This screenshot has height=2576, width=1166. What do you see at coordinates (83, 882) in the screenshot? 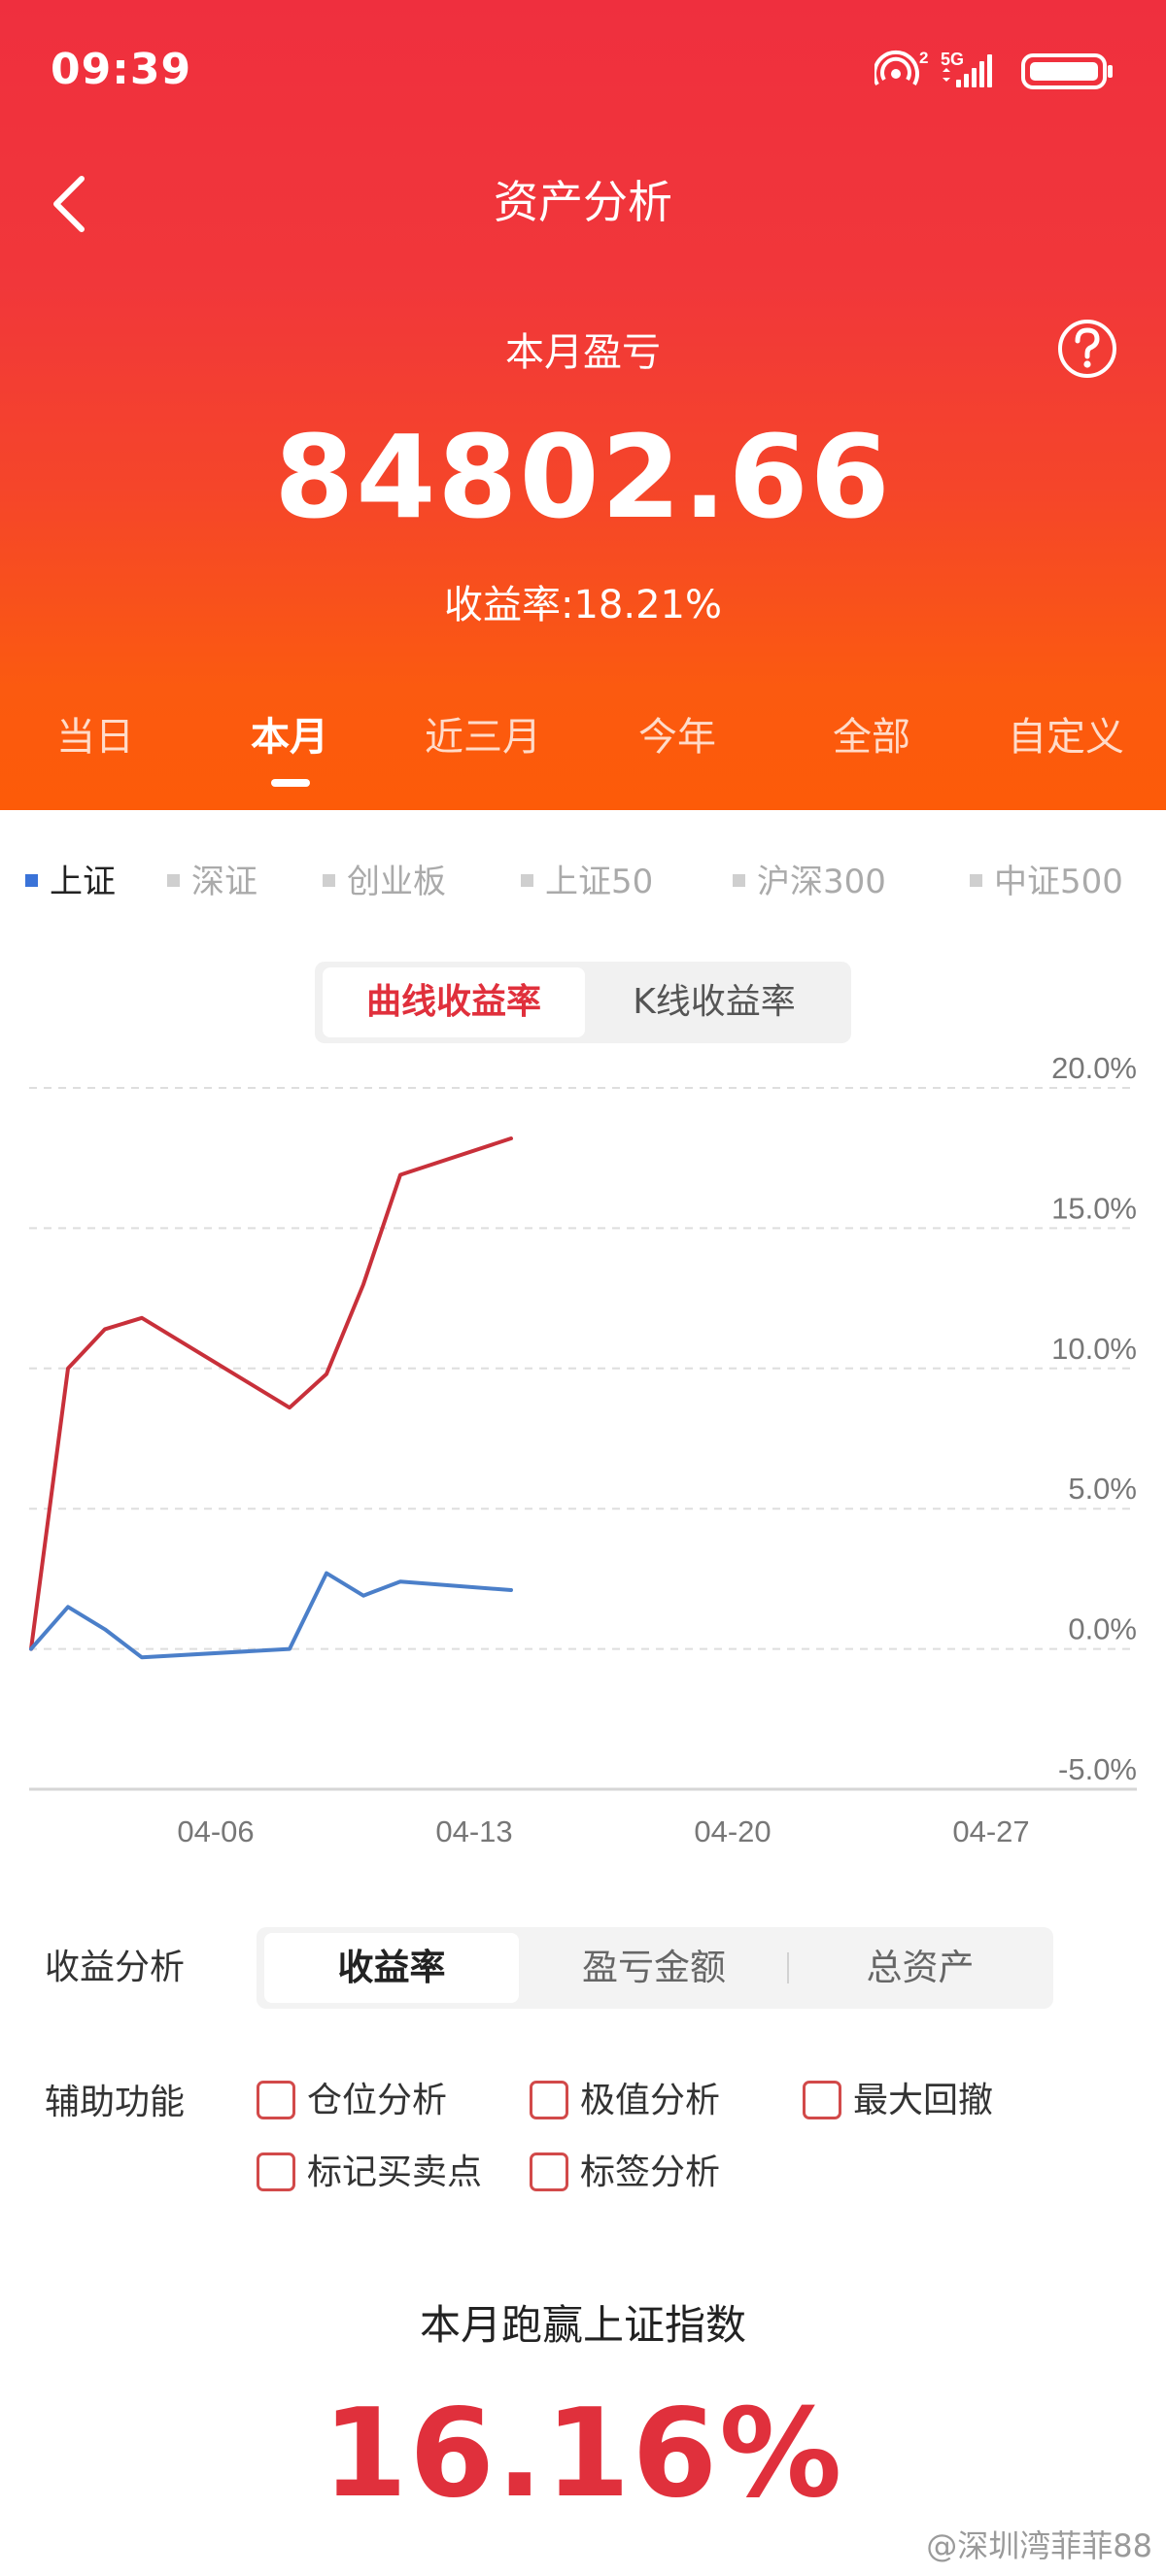
I see `index-label: 上证` at bounding box center [83, 882].